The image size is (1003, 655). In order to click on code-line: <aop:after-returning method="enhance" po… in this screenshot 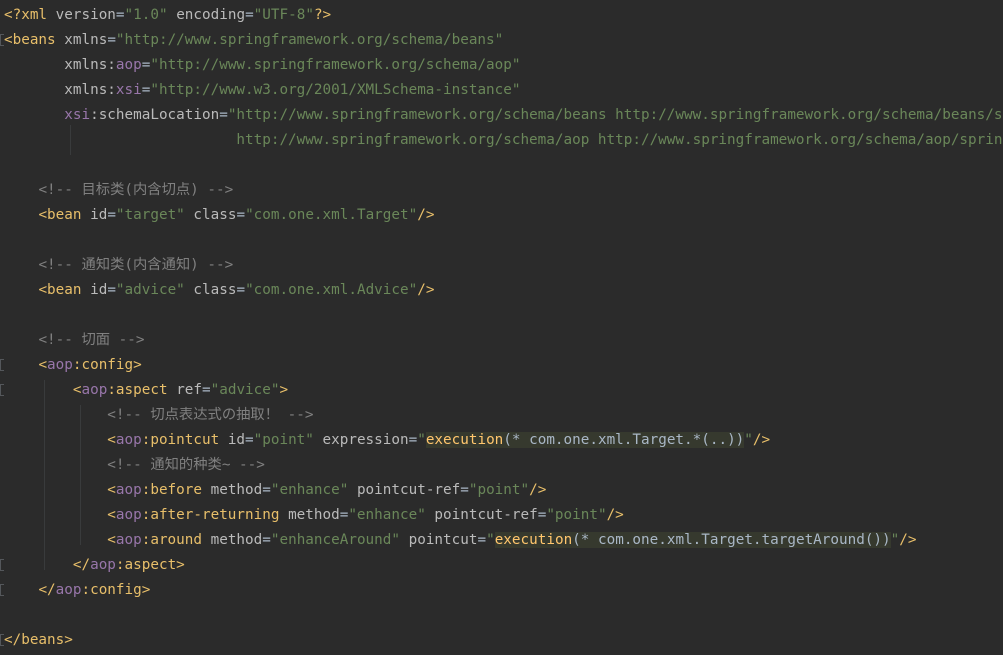, I will do `click(314, 515)`.